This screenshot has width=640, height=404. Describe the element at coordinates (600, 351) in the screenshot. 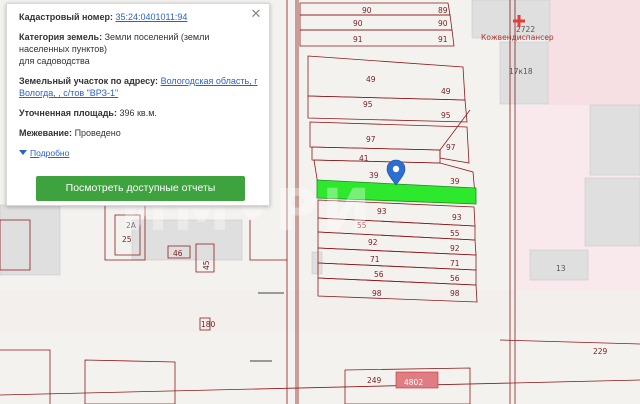

I see `label-229: 229` at that location.